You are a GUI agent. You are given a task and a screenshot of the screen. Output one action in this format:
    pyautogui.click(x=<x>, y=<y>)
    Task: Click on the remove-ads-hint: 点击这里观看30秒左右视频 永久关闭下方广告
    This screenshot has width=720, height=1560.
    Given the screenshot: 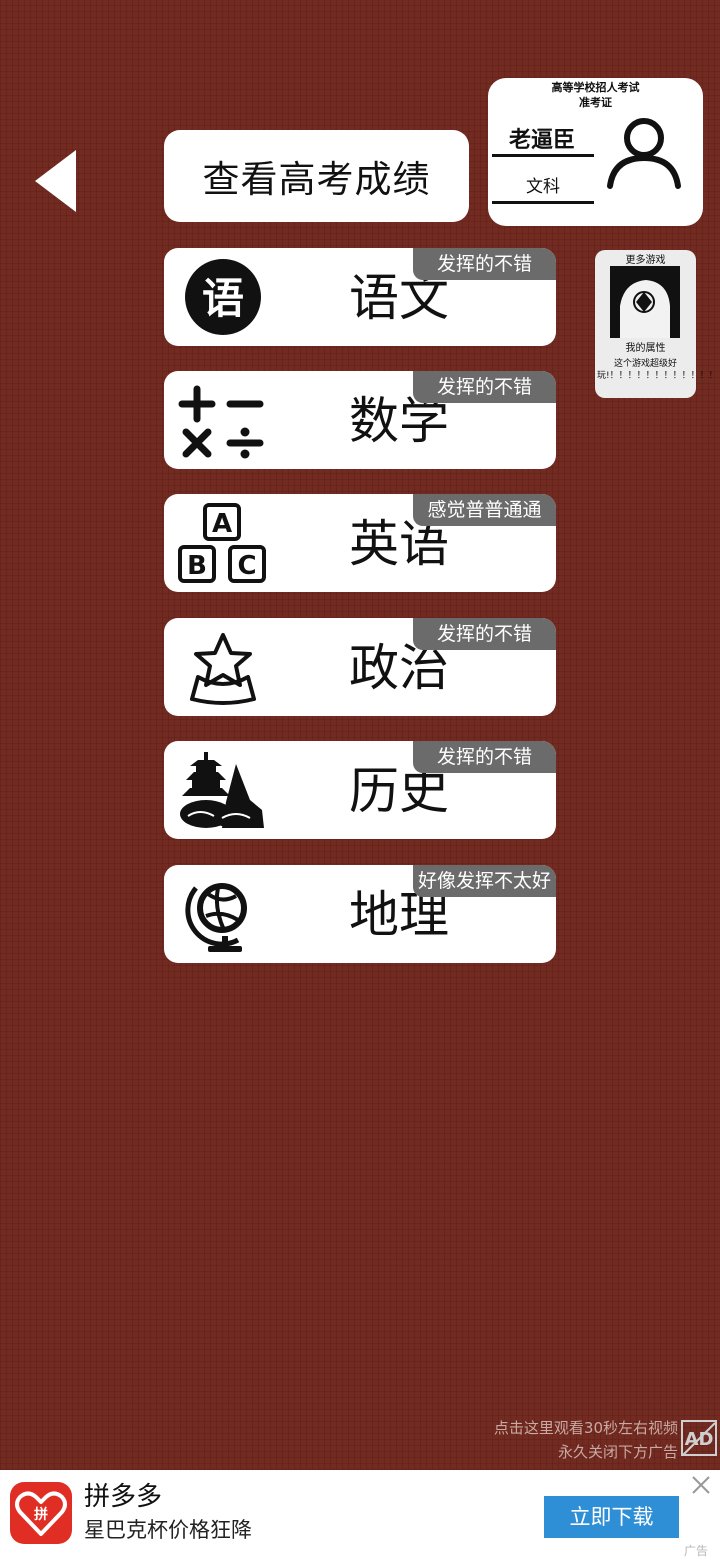 What is the action you would take?
    pyautogui.click(x=586, y=1440)
    